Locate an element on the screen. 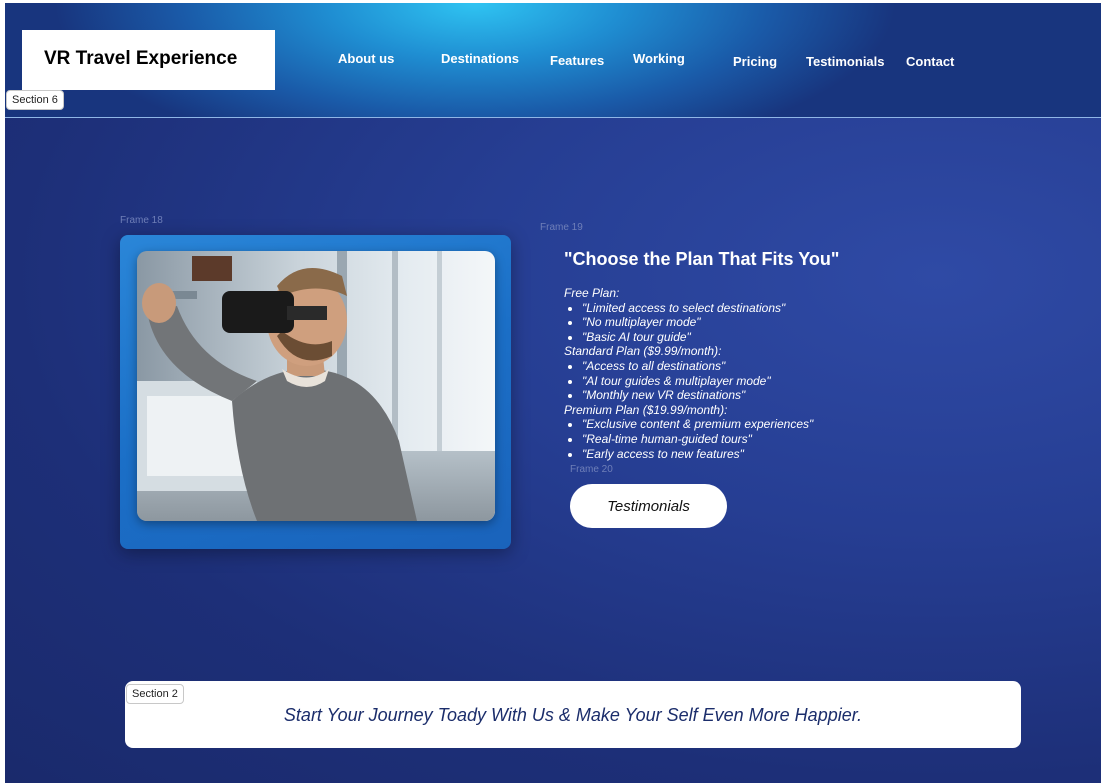 Image resolution: width=1101 pixels, height=783 pixels. frame-label-content: Frame 19 is located at coordinates (561, 227).